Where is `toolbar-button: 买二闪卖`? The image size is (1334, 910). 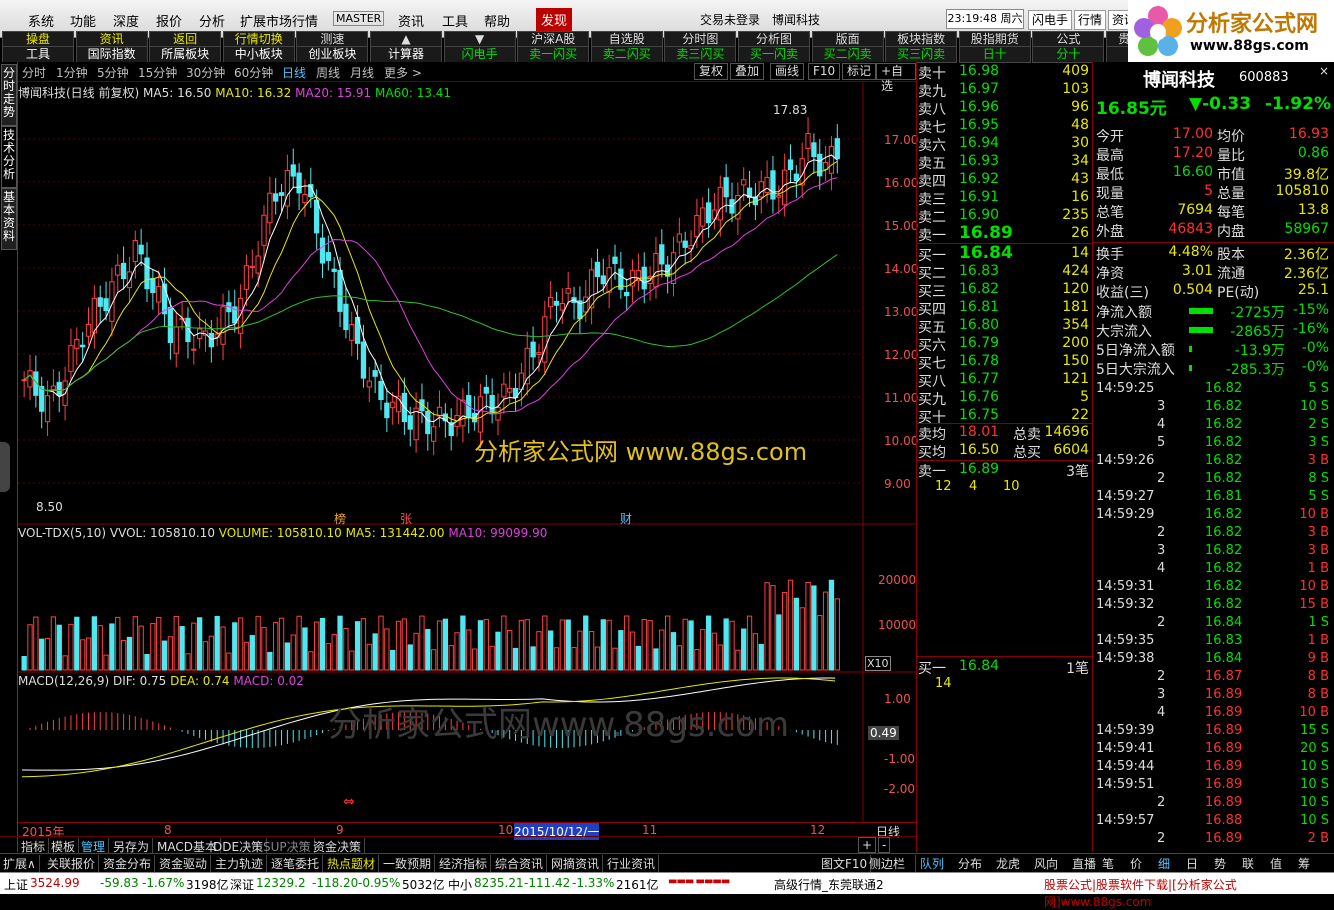
toolbar-button: 买二闪卖 is located at coordinates (847, 54).